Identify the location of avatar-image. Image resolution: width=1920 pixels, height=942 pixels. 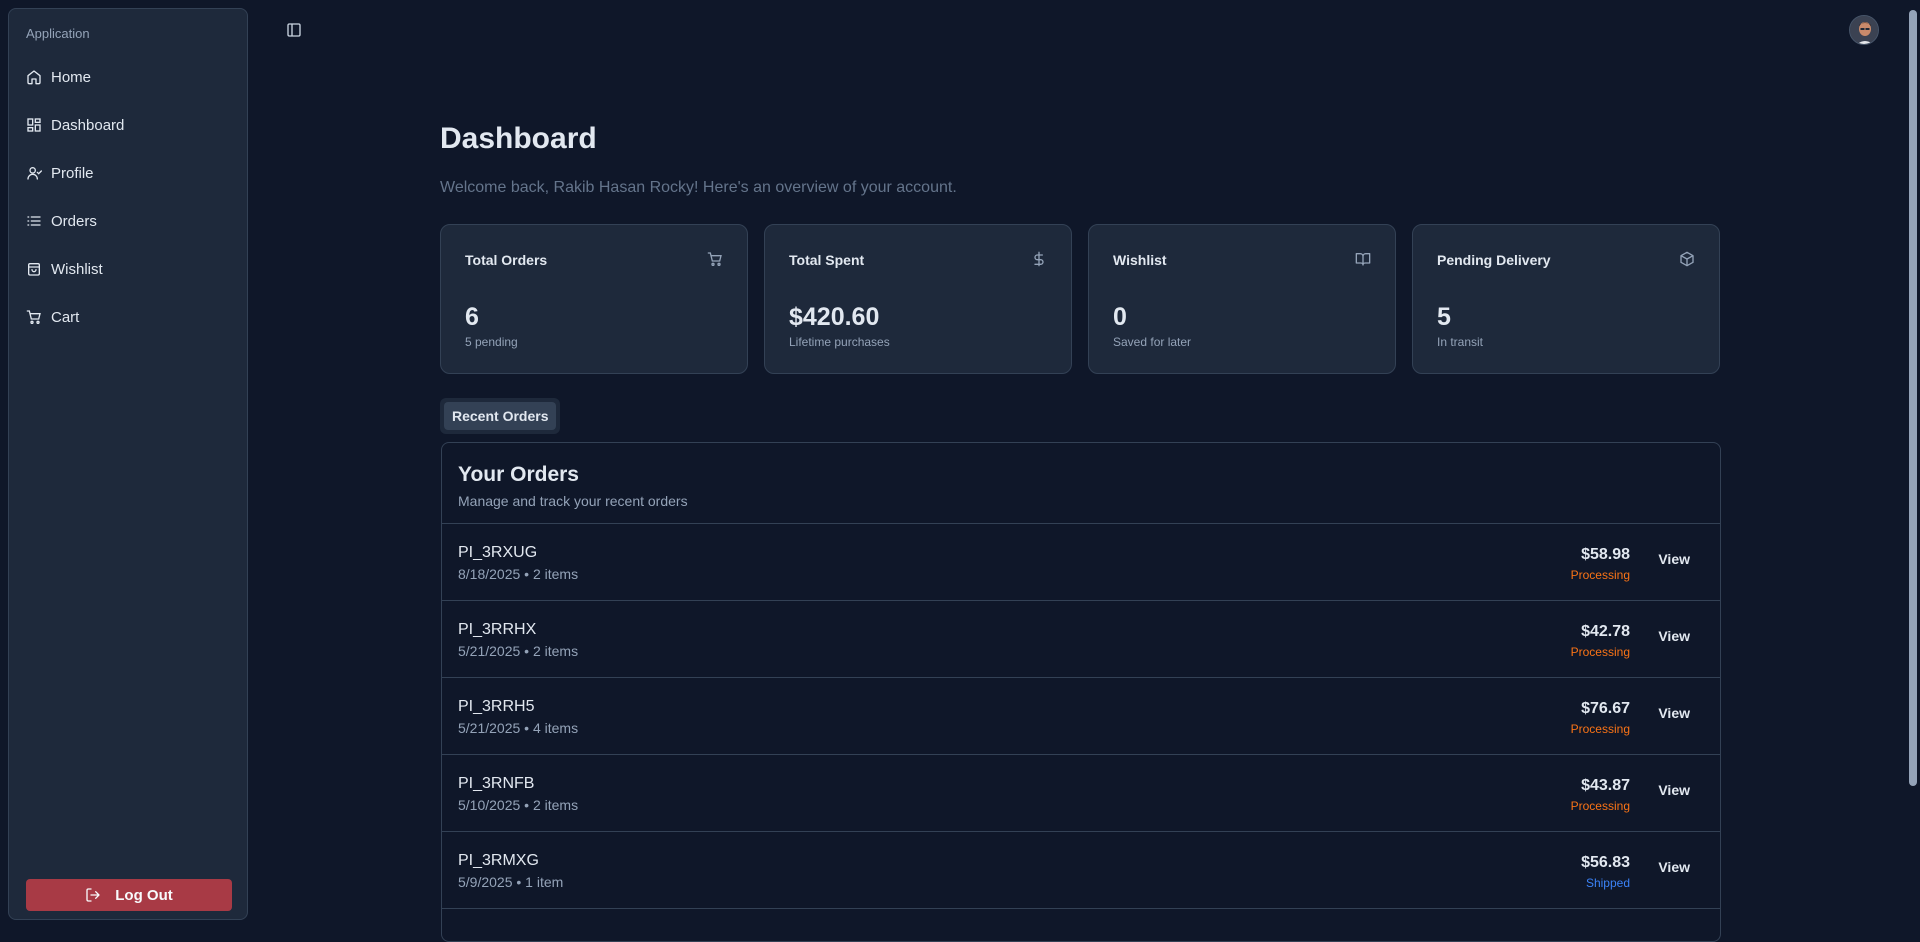
(1864, 30).